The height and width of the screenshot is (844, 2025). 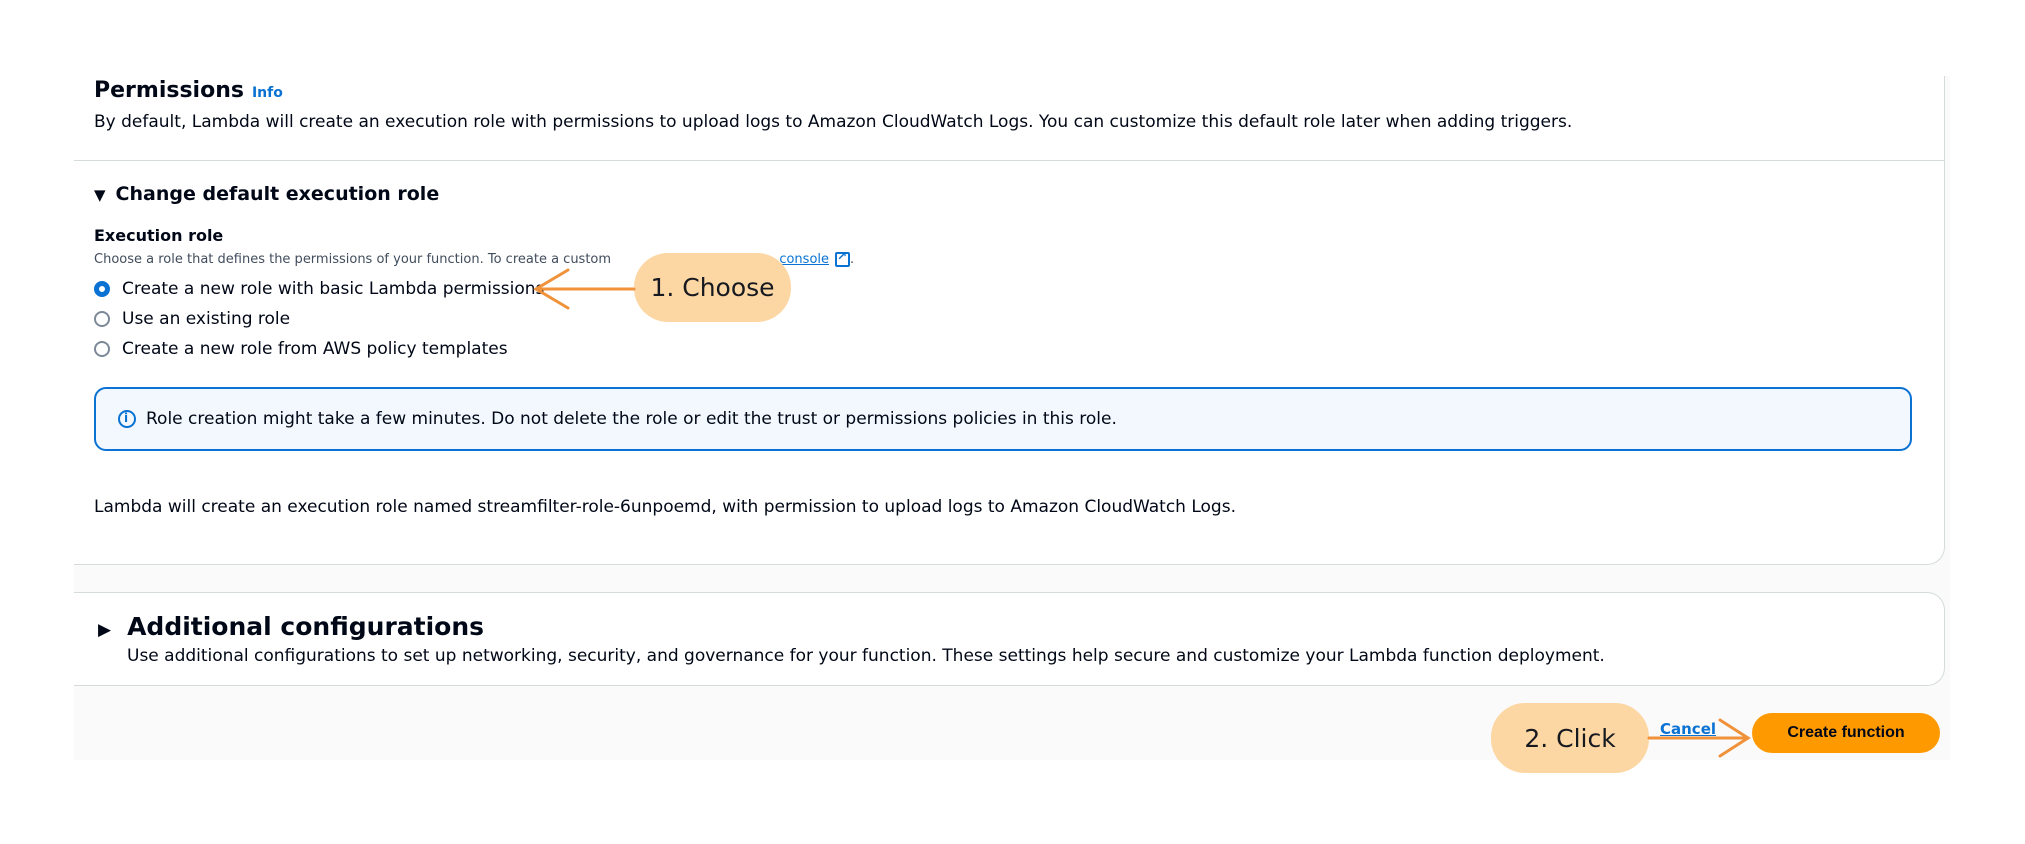 I want to click on caret-down-icon: ▼, so click(x=100, y=195).